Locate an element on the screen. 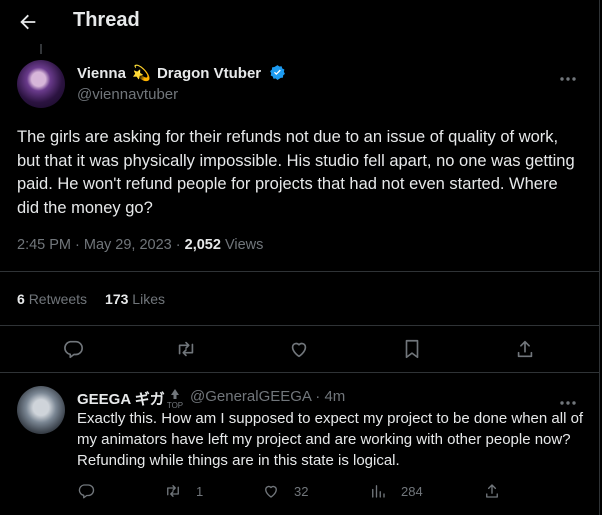 The width and height of the screenshot is (602, 515). reply-retweet-button: 1 is located at coordinates (183, 491).